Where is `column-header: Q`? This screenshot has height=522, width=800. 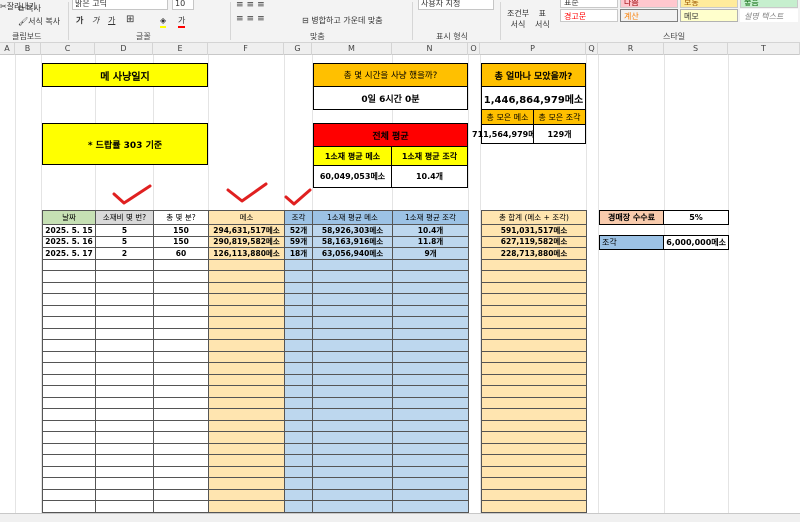 column-header: Q is located at coordinates (592, 49).